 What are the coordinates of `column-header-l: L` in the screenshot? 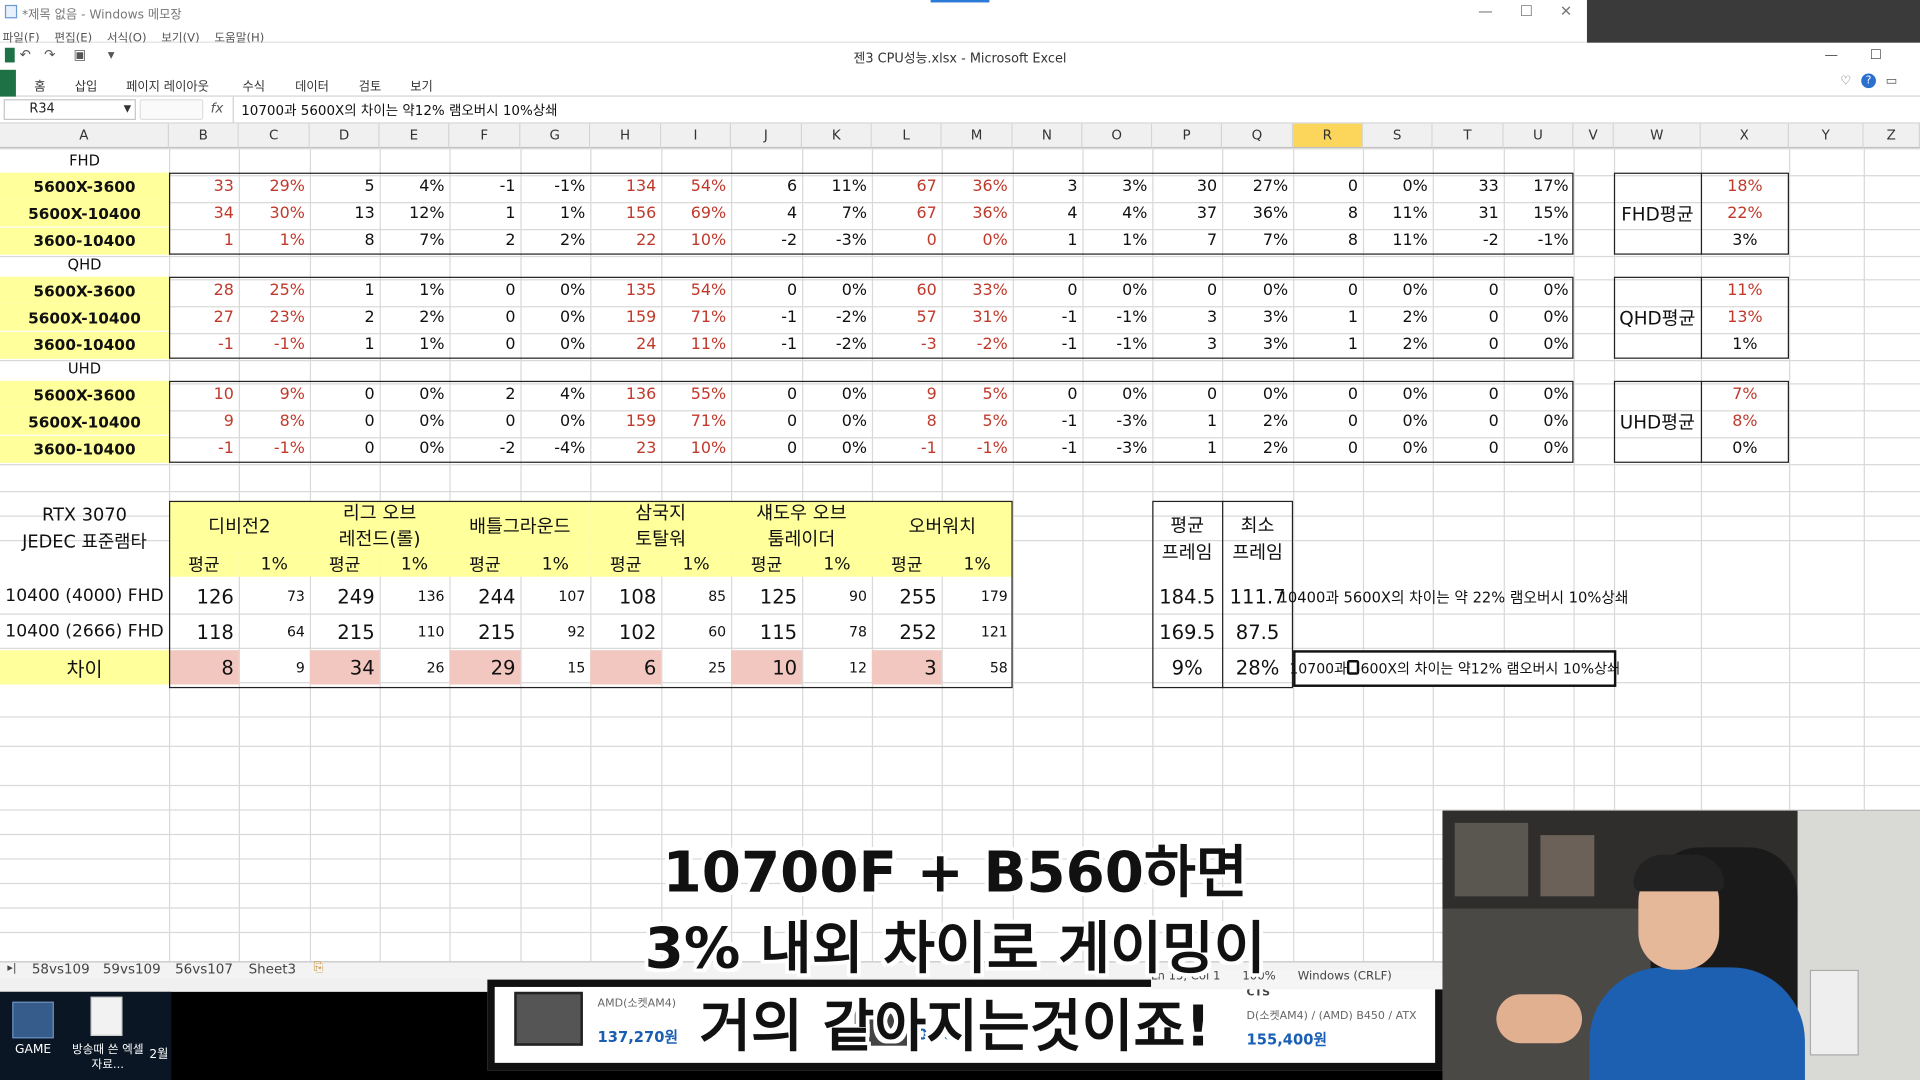 It's located at (906, 136).